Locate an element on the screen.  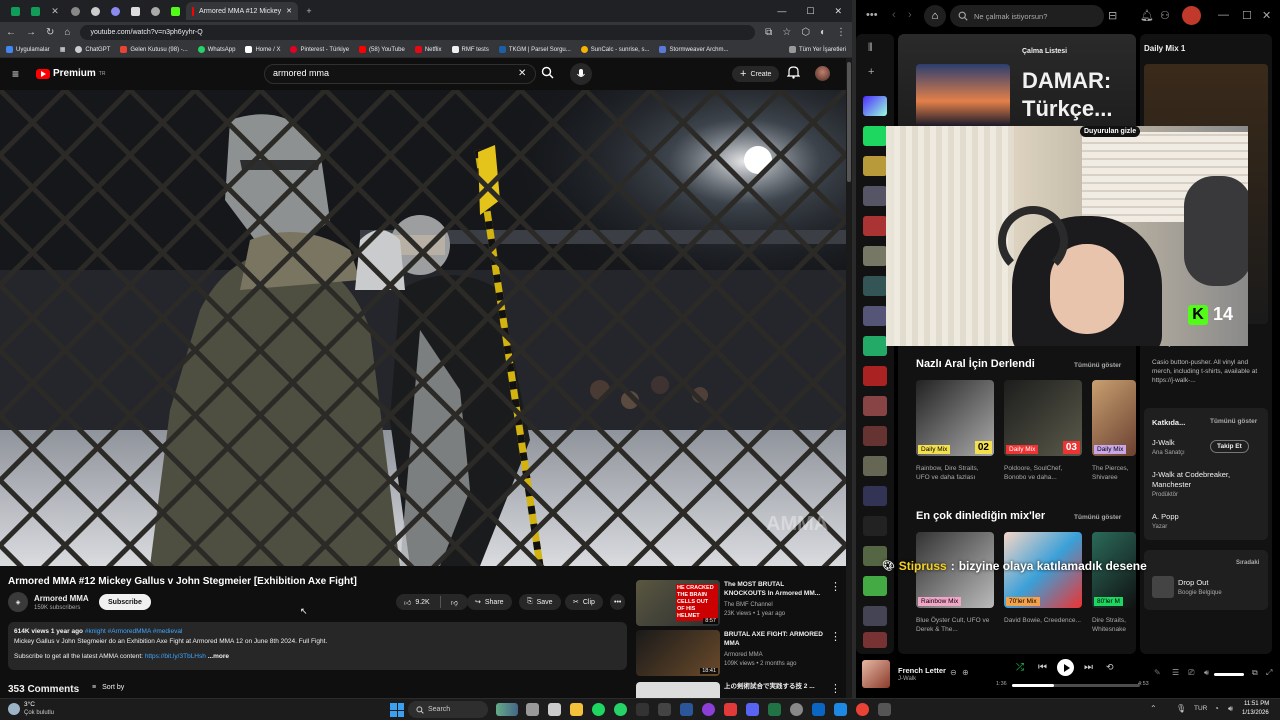
menu-dots-icon: ••• is located at coordinates (872, 15).